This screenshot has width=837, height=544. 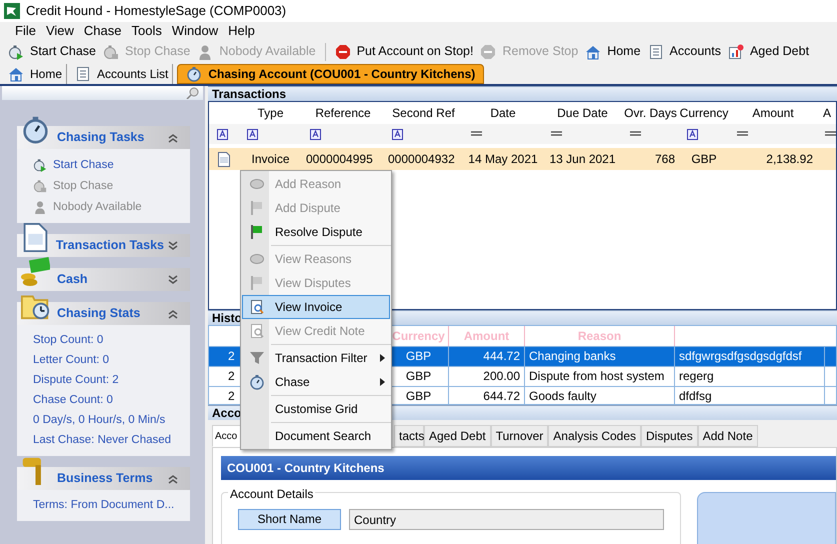 What do you see at coordinates (241, 31) in the screenshot?
I see `menu-item: Help` at bounding box center [241, 31].